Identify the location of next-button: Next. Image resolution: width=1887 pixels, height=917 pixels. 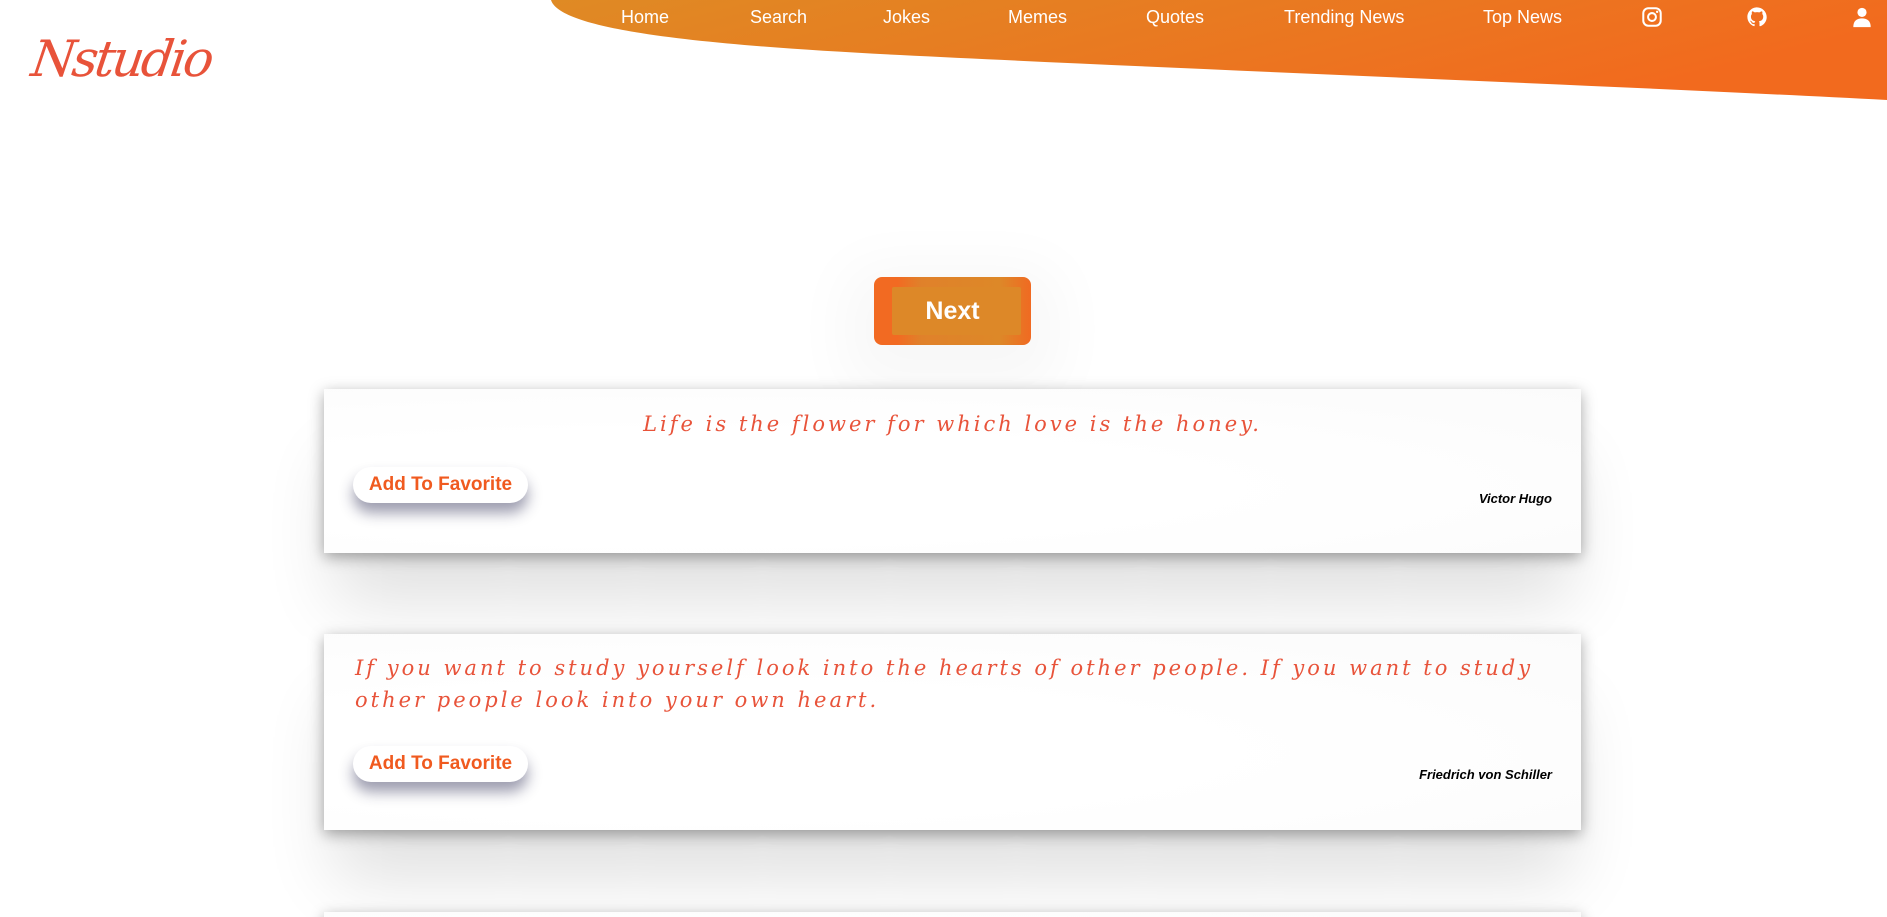
(952, 311).